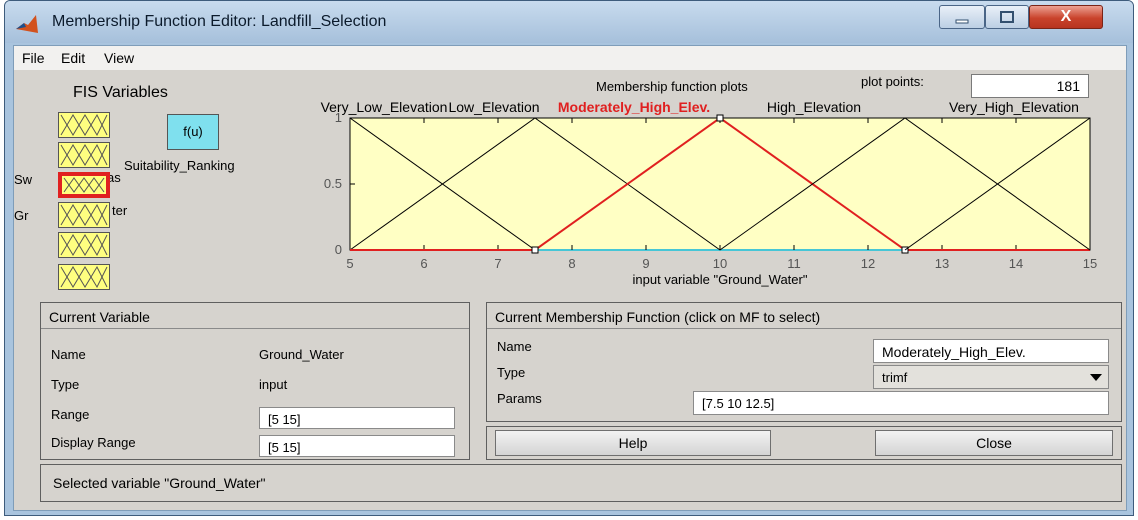 The height and width of the screenshot is (520, 1138). Describe the element at coordinates (349, 263) in the screenshot. I see `x-tick-label: 5` at that location.